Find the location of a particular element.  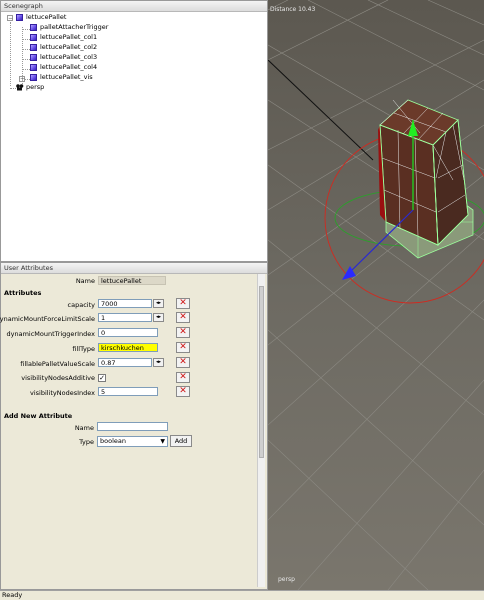

delete-dynamicmountforcelimitscale-button: ✕ is located at coordinates (183, 317).